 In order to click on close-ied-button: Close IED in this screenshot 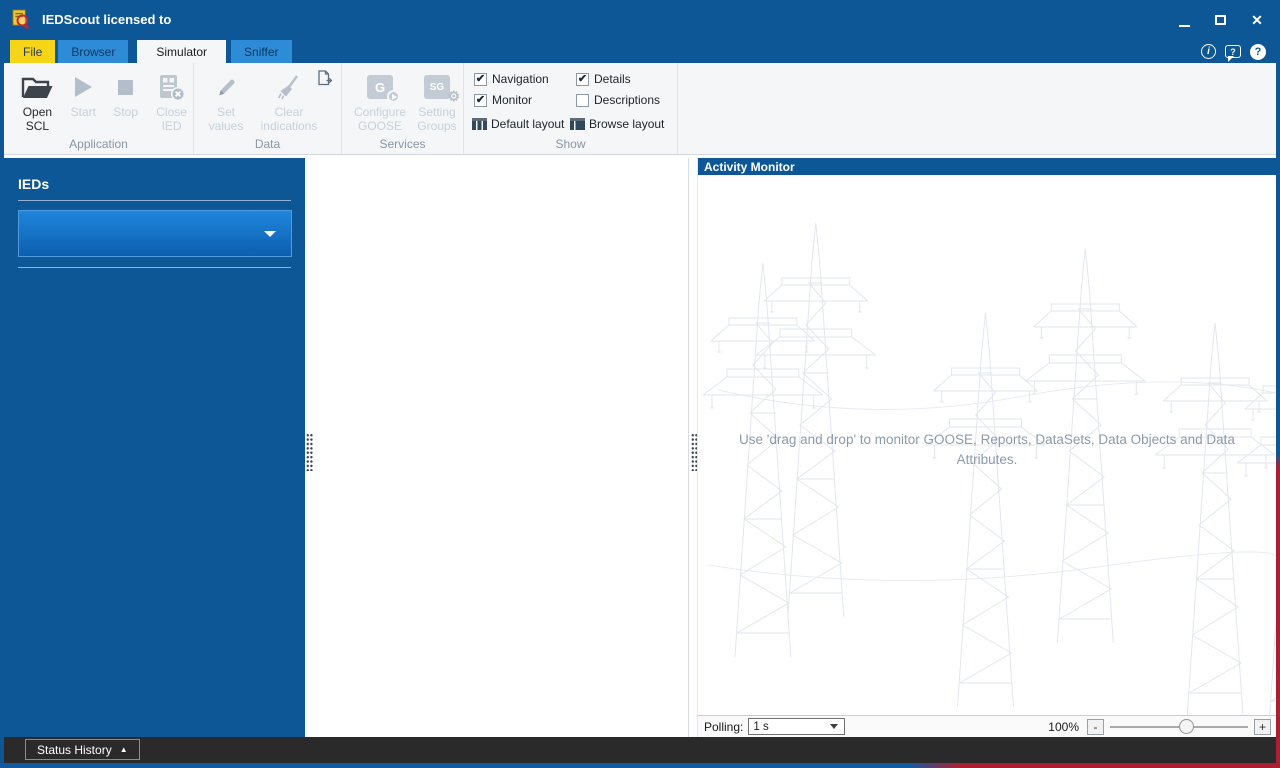, I will do `click(171, 101)`.